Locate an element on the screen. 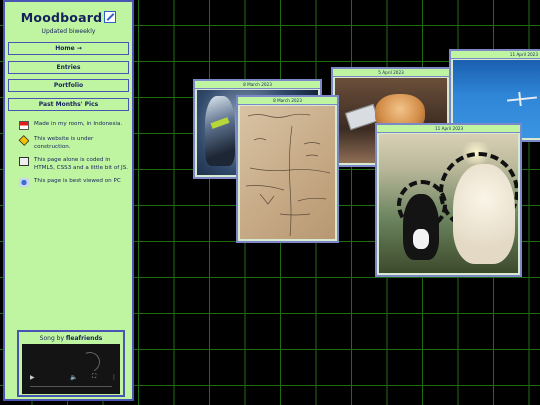 The height and width of the screenshot is (405, 540). song-caption-prefix: Song by is located at coordinates (52, 338).